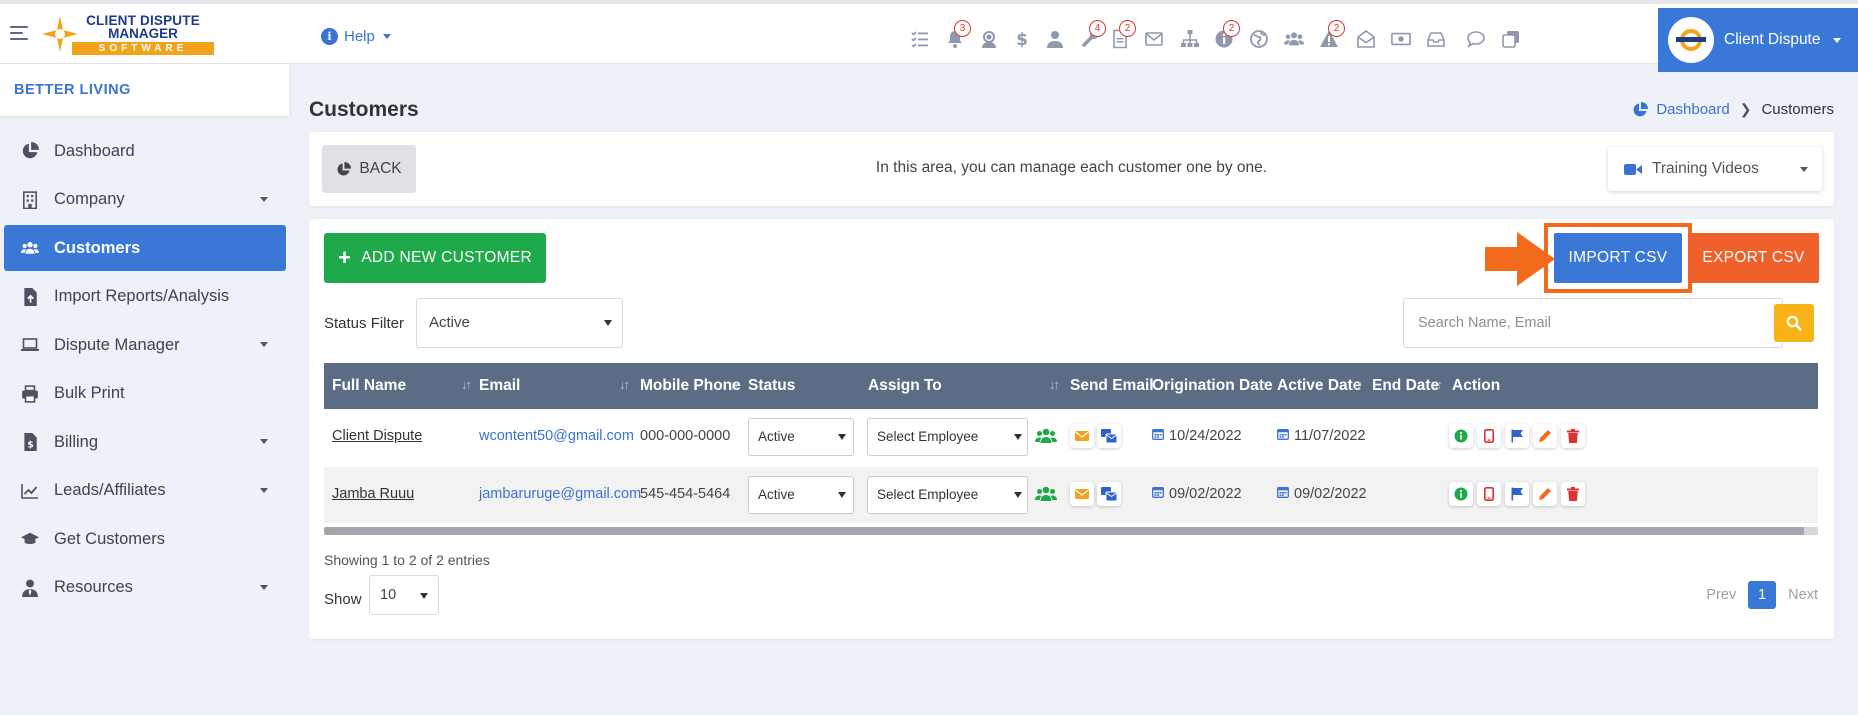 The height and width of the screenshot is (715, 1858). I want to click on wrench-icon: 4, so click(1092, 35).